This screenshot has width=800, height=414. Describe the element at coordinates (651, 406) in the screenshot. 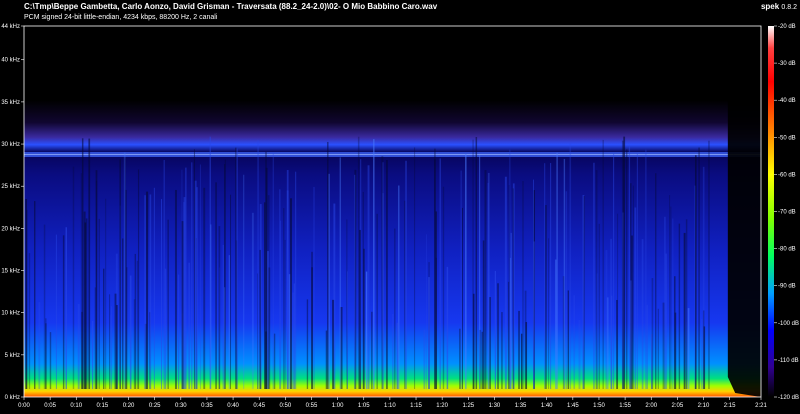

I see `time-tick-label: 2:00` at that location.